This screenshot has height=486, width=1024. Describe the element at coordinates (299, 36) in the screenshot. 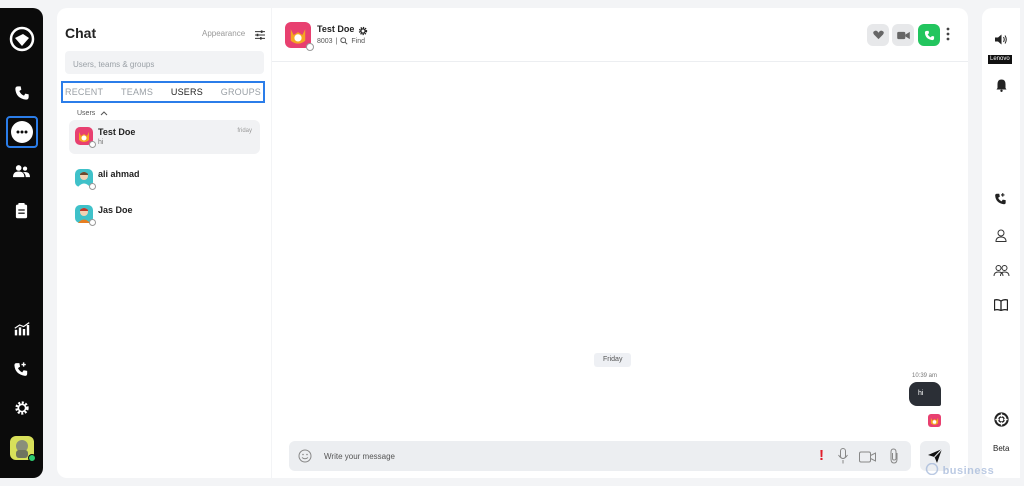

I see `peer-avatar` at that location.